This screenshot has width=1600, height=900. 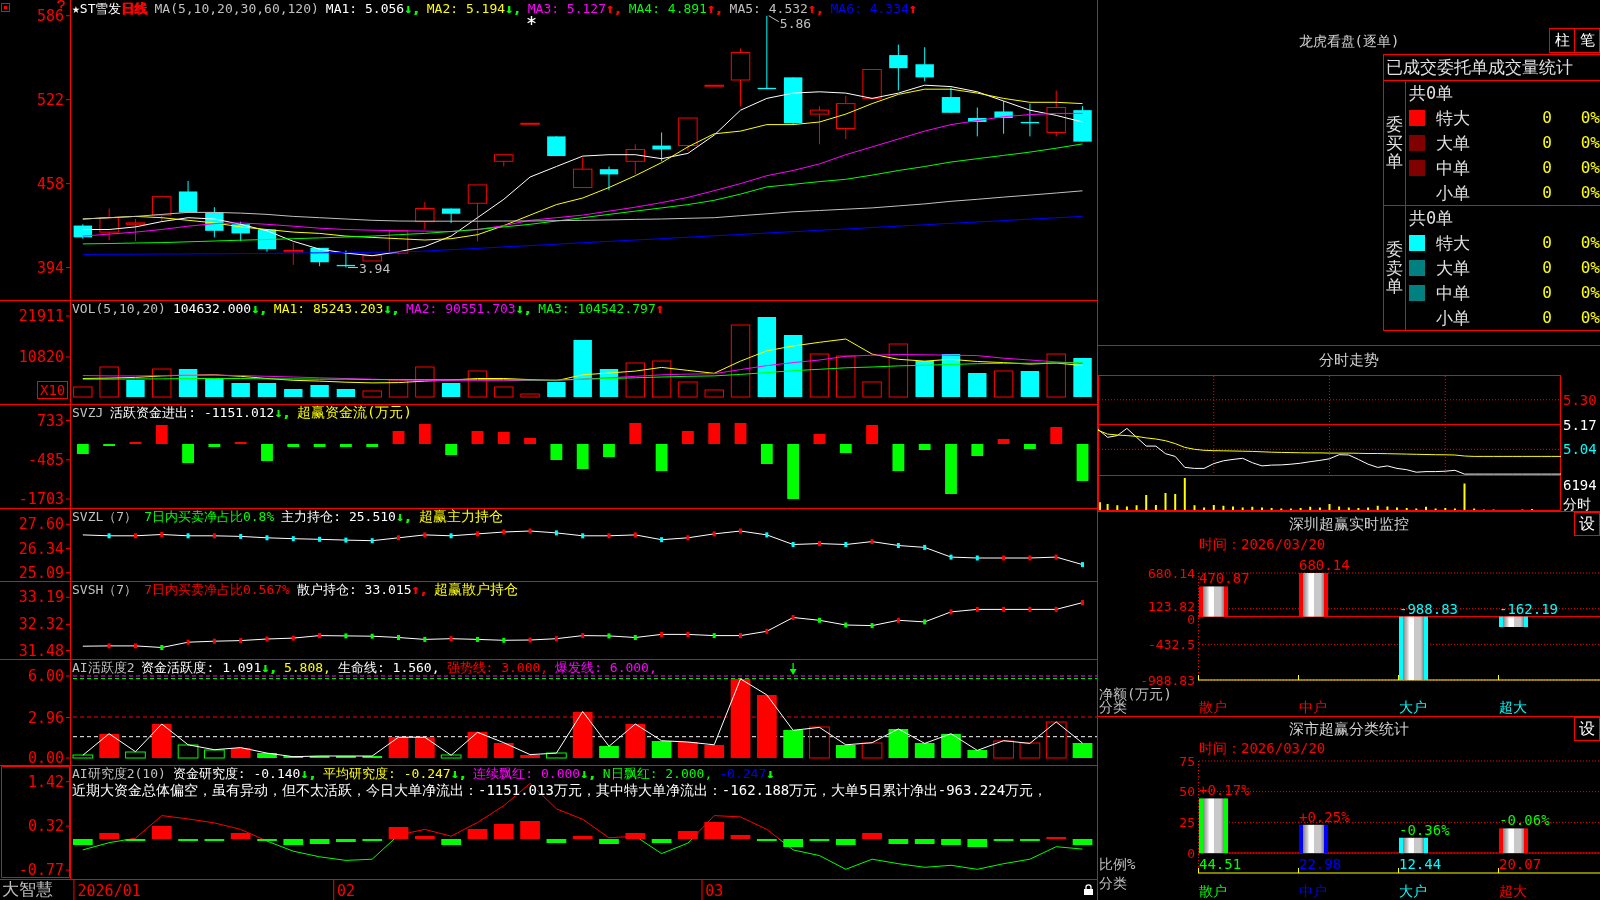 I want to click on panel-title: 龙虎看盘(逐单), so click(x=1349, y=42).